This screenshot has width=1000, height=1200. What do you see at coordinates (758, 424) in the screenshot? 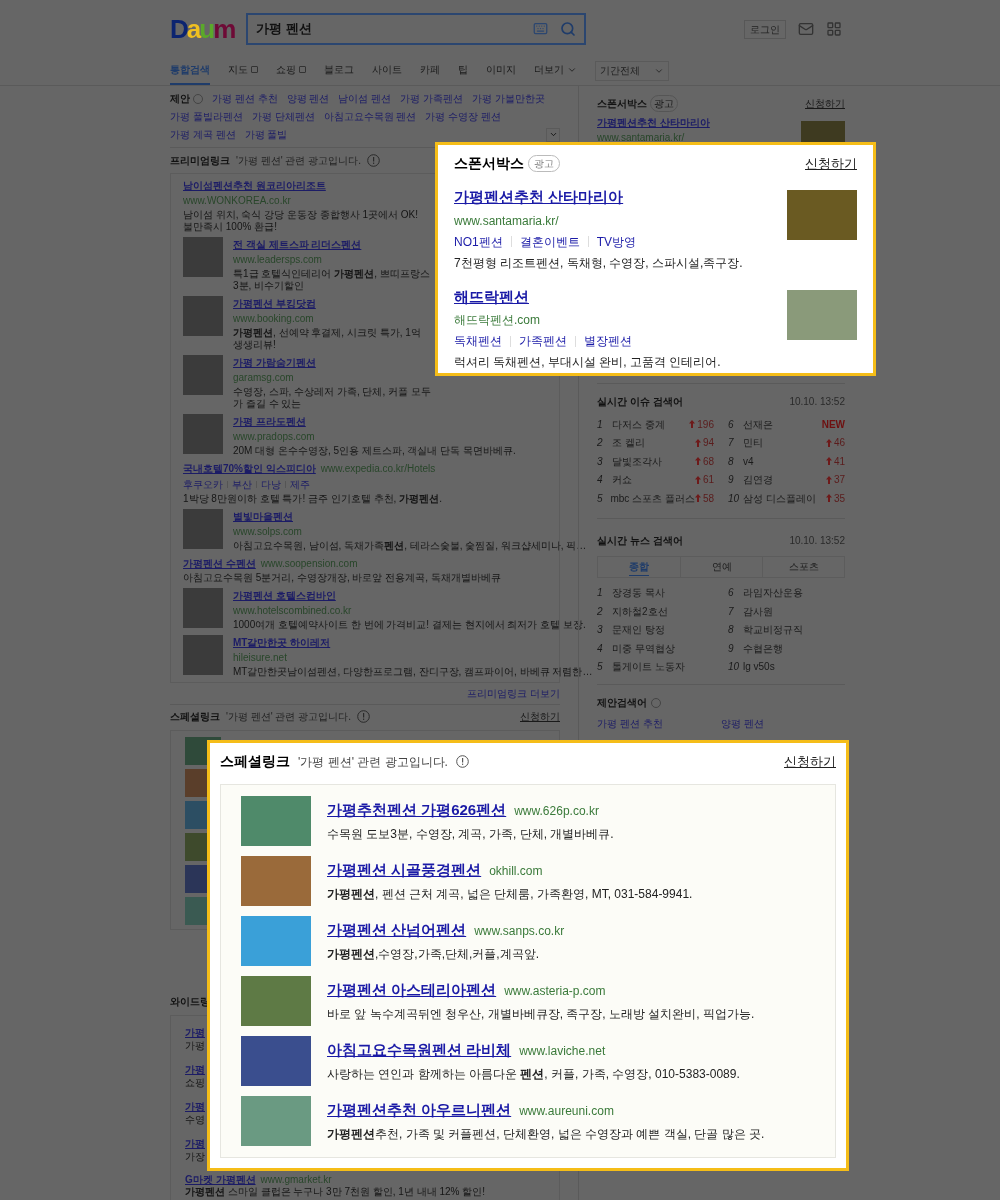
I see `search-term-link: 선재은` at bounding box center [758, 424].